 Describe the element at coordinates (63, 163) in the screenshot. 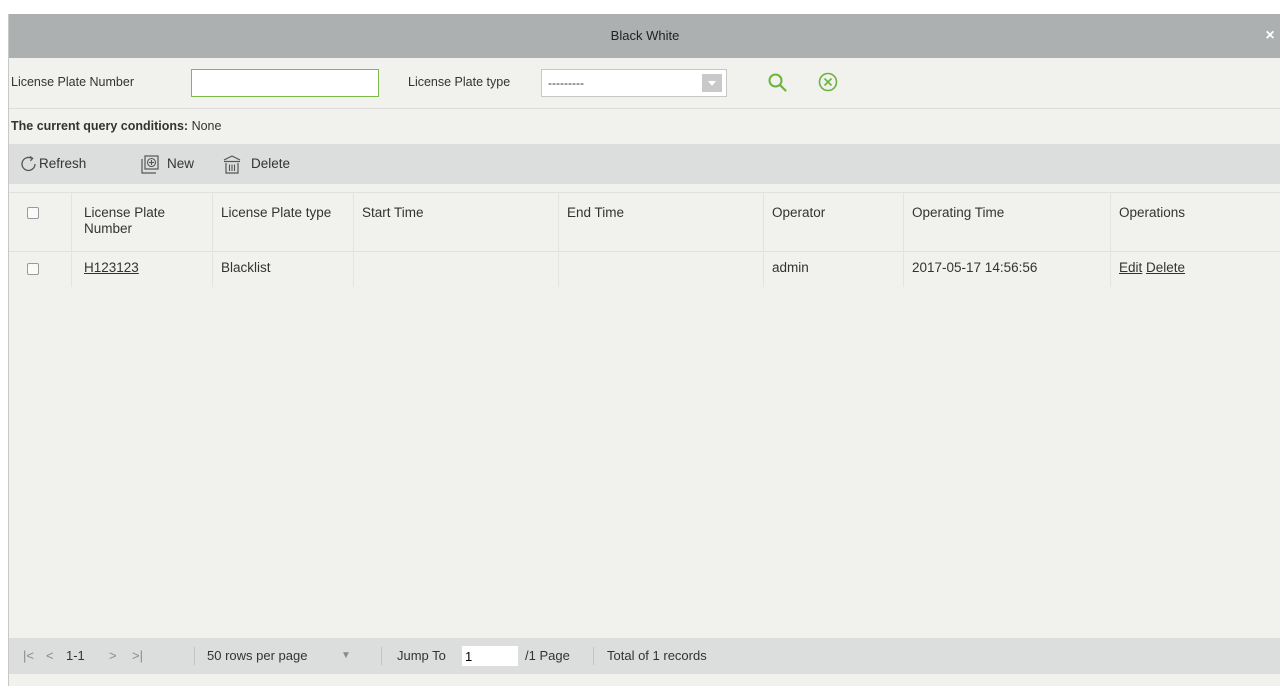

I see `refresh-label: Refresh` at that location.